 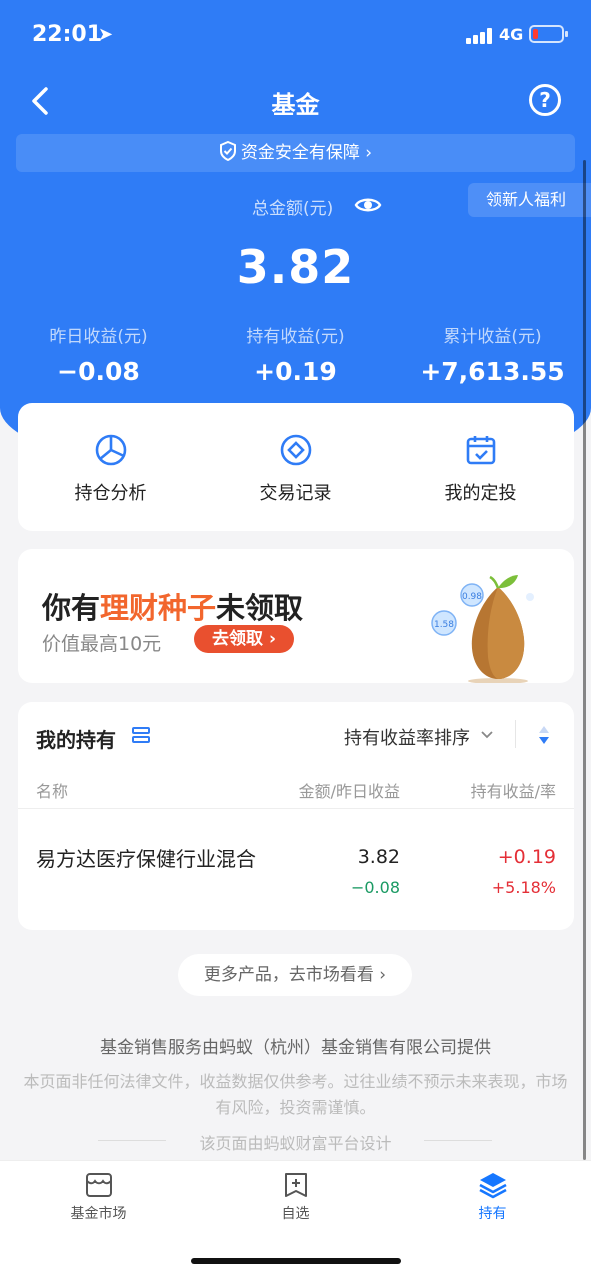 What do you see at coordinates (293, 209) in the screenshot?
I see `total-amount-label: 总金额(元)` at bounding box center [293, 209].